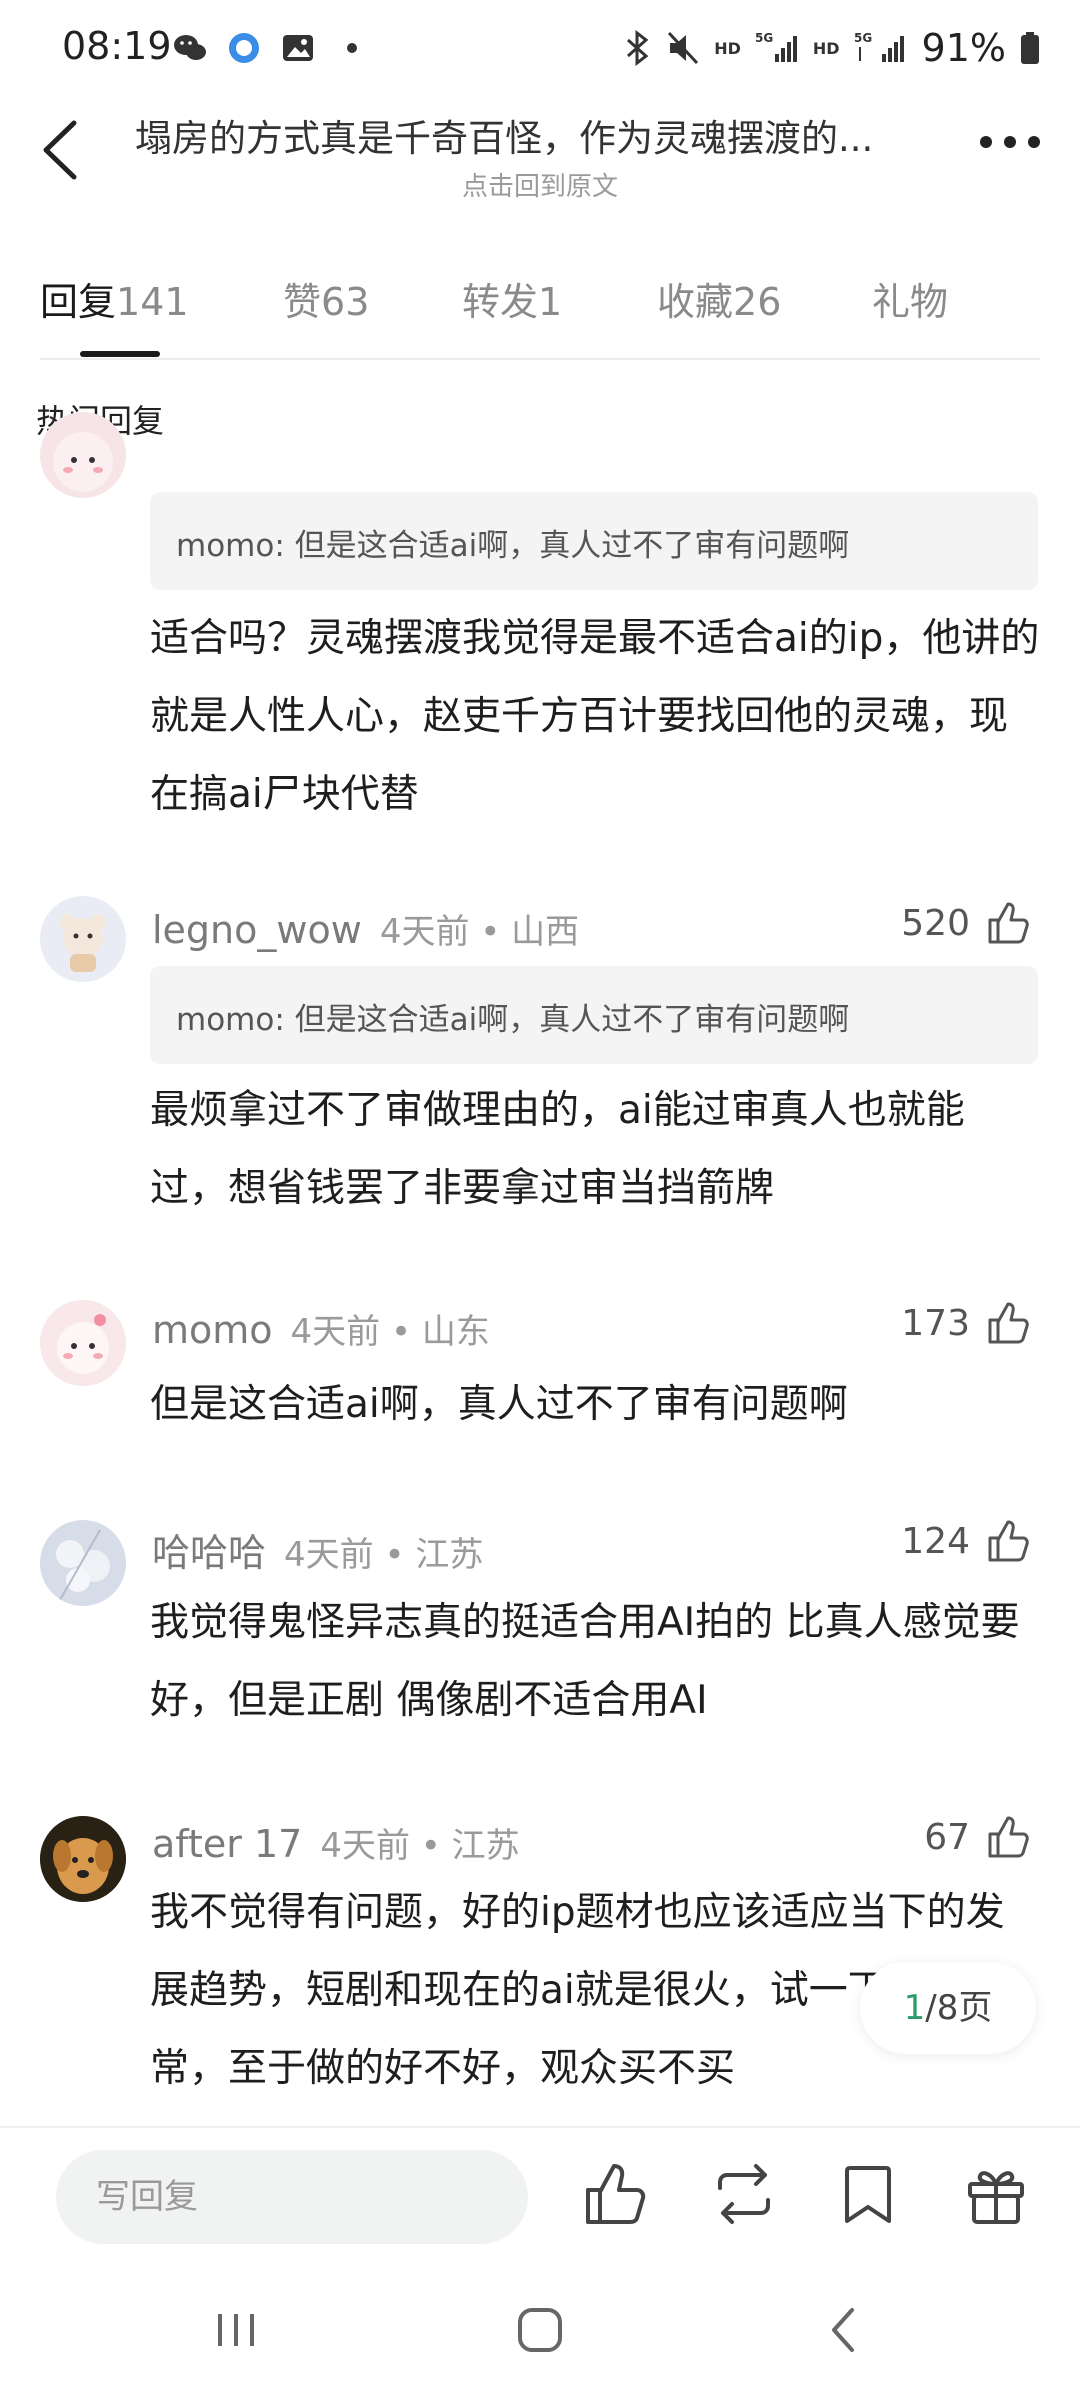 The height and width of the screenshot is (2400, 1080). Describe the element at coordinates (257, 930) in the screenshot. I see `username: legno_wow` at that location.